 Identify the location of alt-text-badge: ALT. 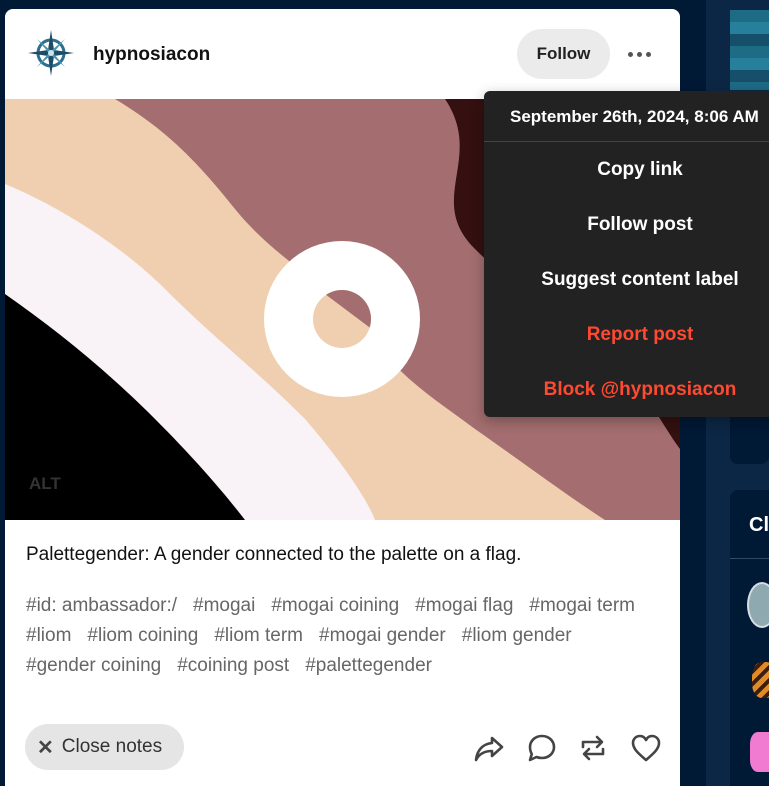
(45, 484).